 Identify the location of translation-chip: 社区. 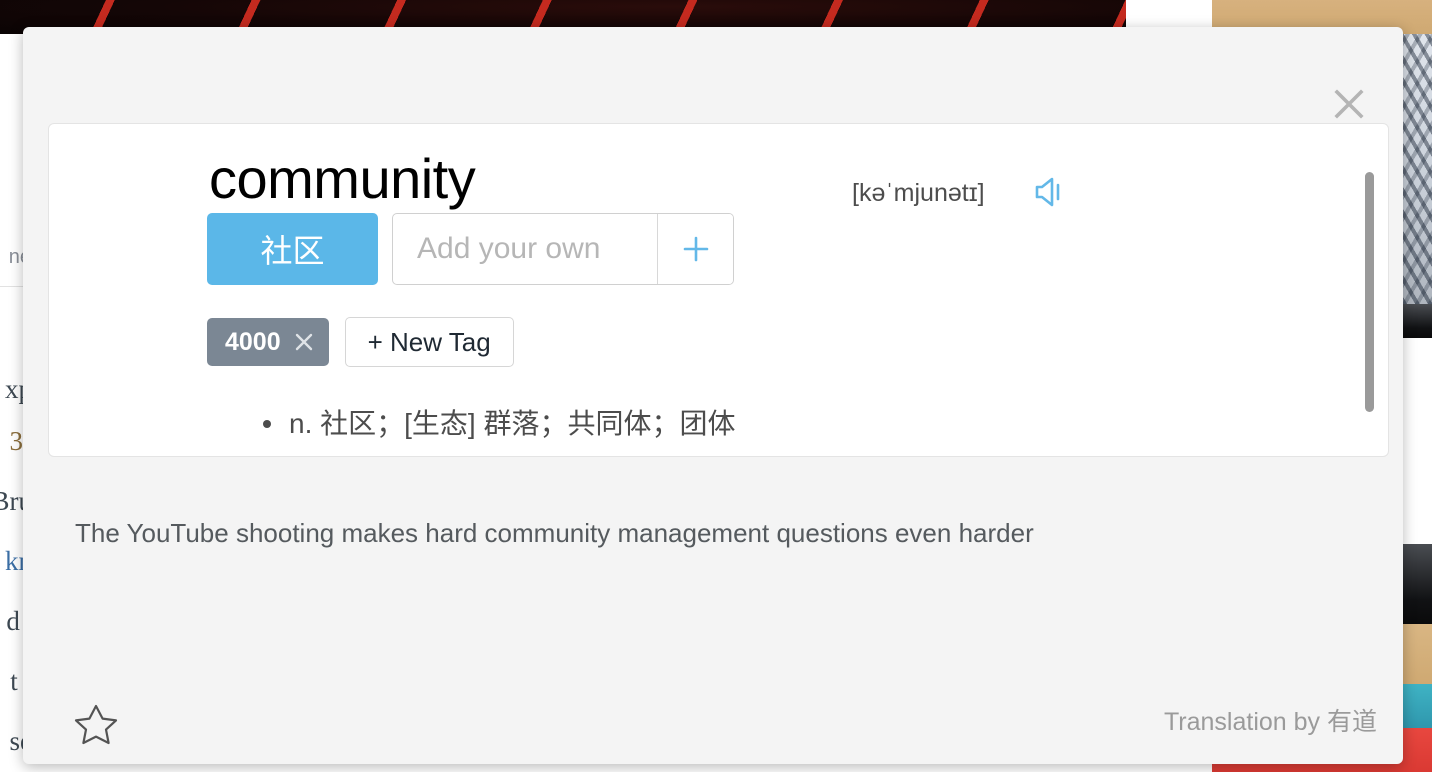
(292, 249).